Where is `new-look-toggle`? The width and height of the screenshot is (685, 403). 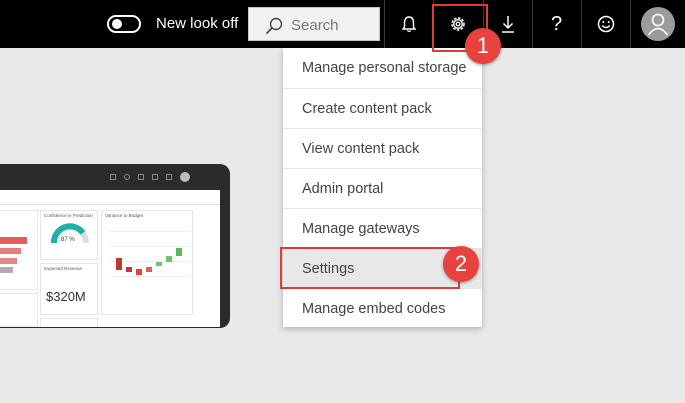 new-look-toggle is located at coordinates (124, 24).